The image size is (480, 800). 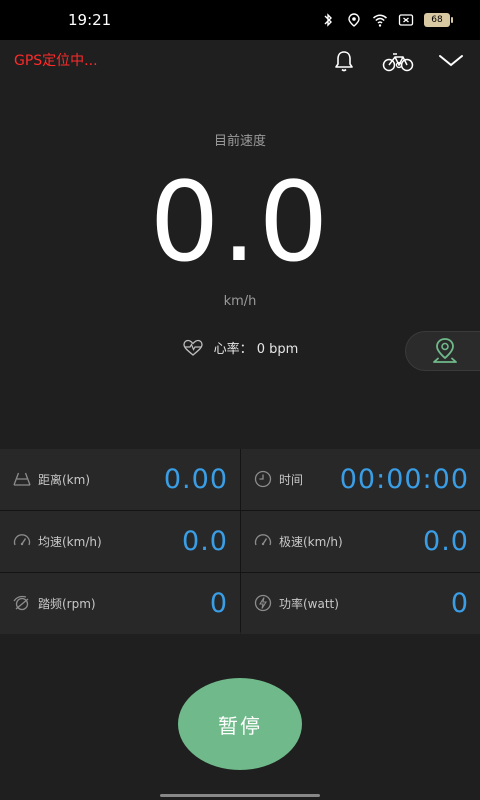 I want to click on home-indicator, so click(x=240, y=795).